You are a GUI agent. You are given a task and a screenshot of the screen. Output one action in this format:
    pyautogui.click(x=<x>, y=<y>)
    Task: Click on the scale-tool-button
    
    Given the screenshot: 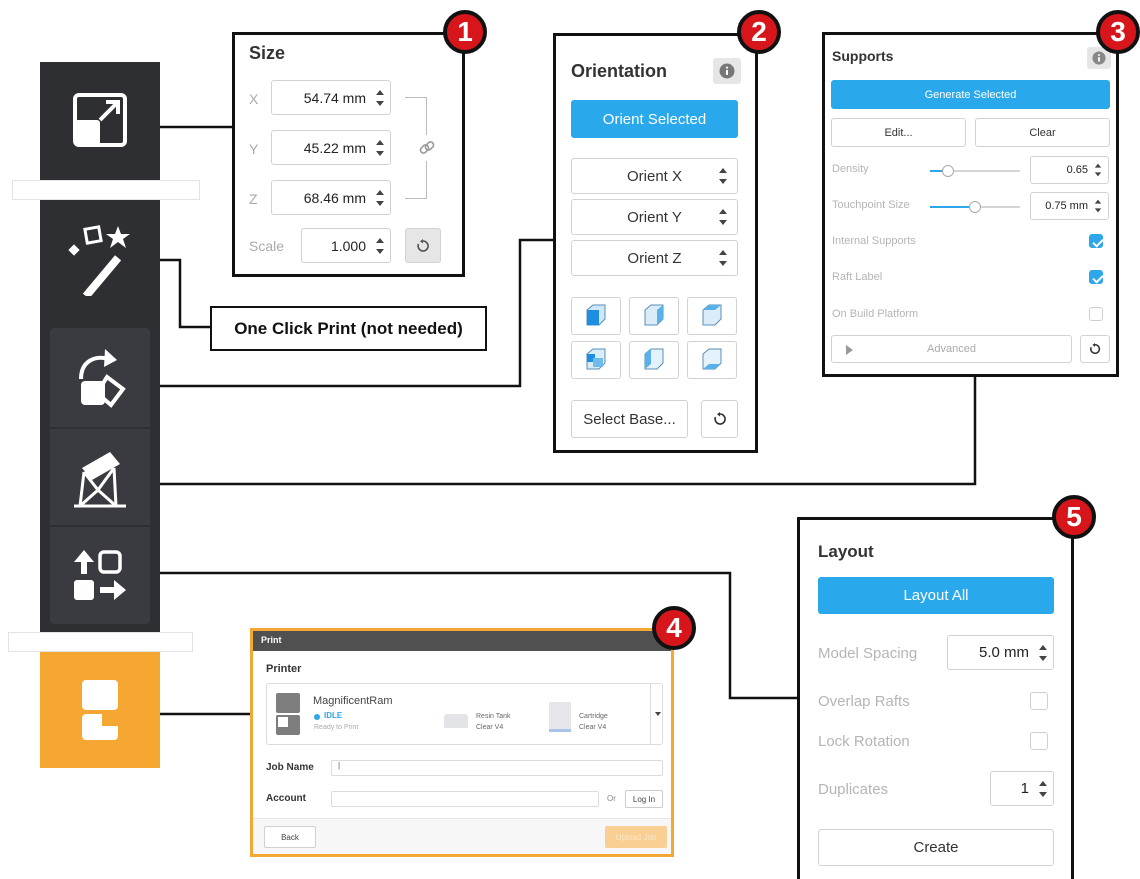 What is the action you would take?
    pyautogui.click(x=100, y=120)
    